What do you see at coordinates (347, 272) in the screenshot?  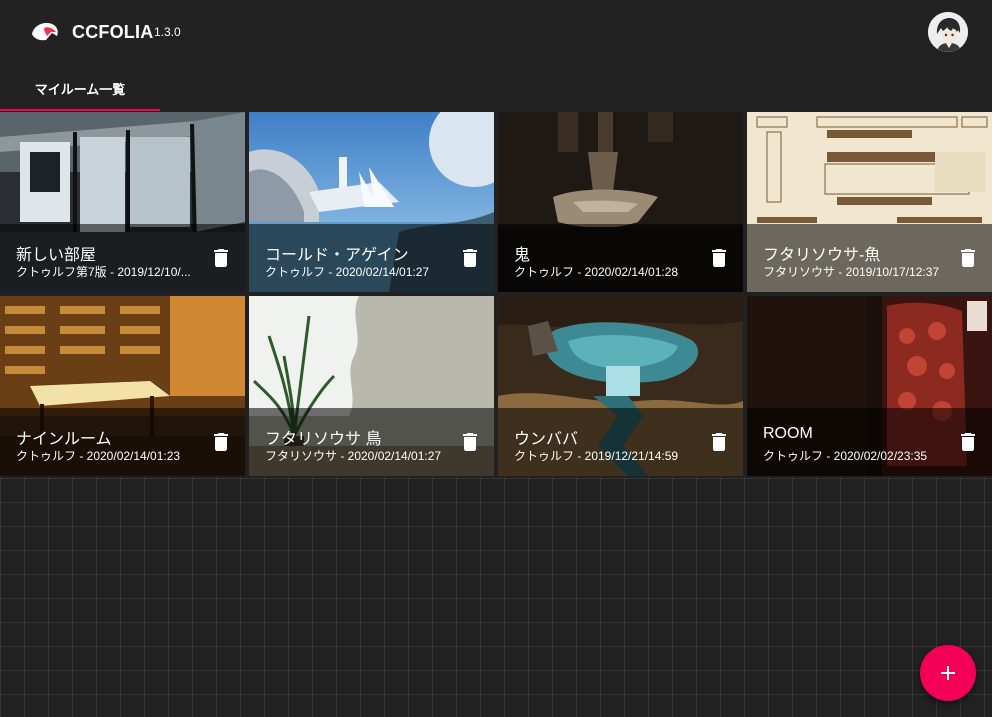 I see `room-subtitle: クトゥルフ - 2020/02/14/01:27` at bounding box center [347, 272].